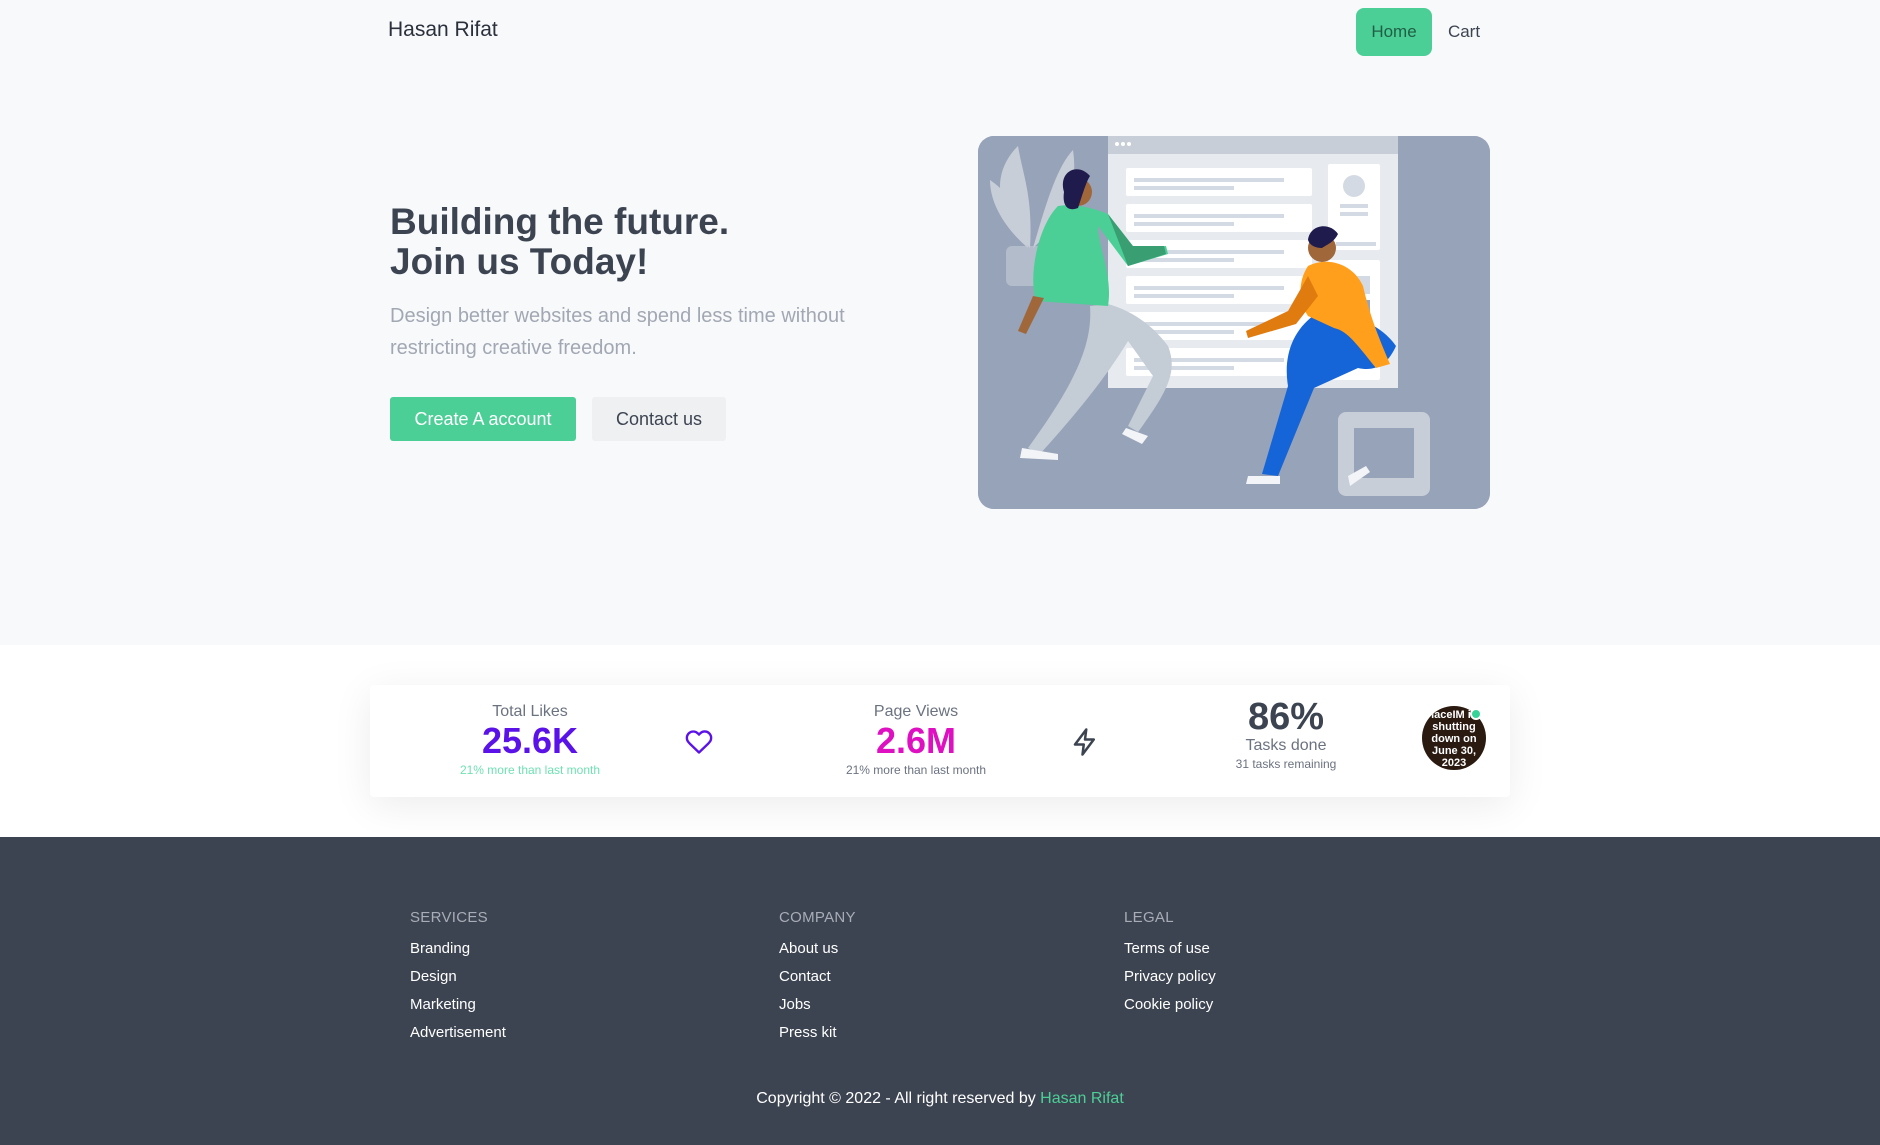 The width and height of the screenshot is (1880, 1145). Describe the element at coordinates (1170, 982) in the screenshot. I see `footer-link-privacy: Privacy policy` at that location.